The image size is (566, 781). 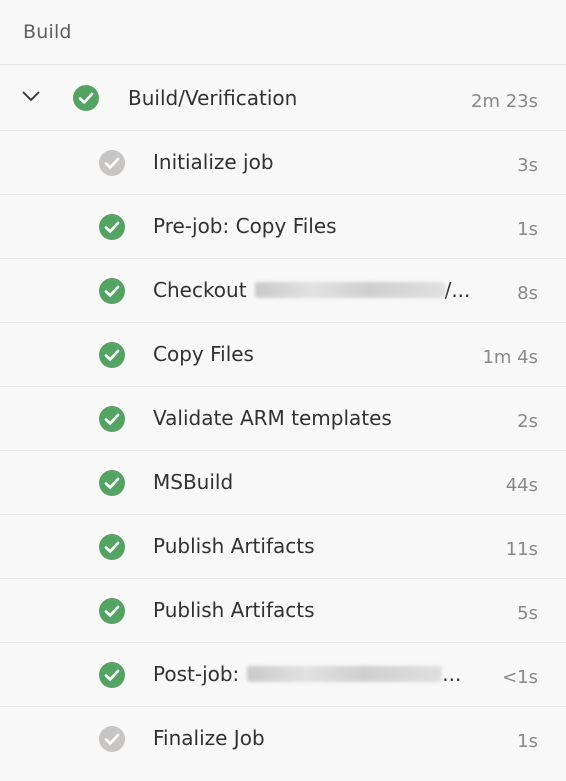 I want to click on step-name-text: Validate ARM templates, so click(x=272, y=418).